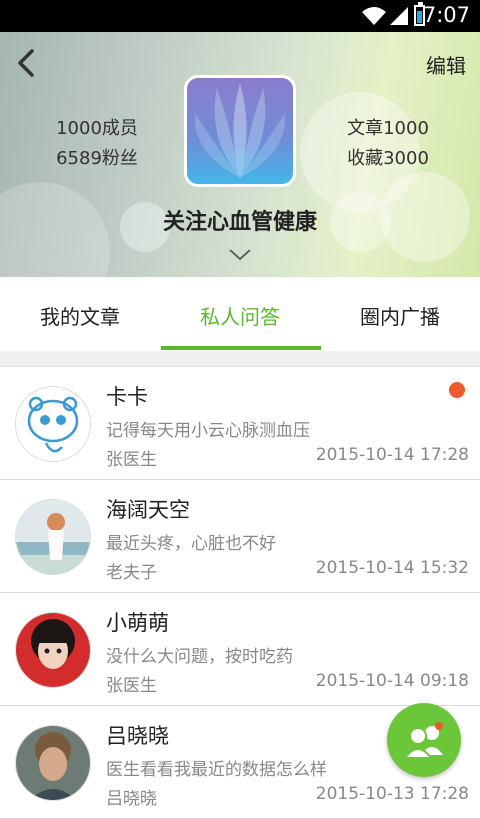 Image resolution: width=480 pixels, height=819 pixels. Describe the element at coordinates (137, 623) in the screenshot. I see `sender-name: 小萌萌` at that location.